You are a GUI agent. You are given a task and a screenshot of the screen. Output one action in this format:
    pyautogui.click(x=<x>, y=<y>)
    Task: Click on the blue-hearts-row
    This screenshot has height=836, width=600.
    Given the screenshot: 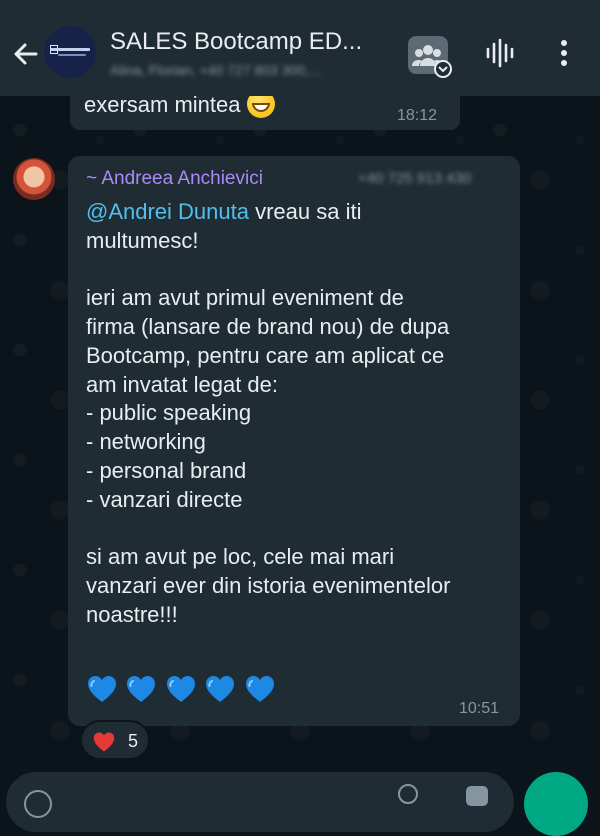 What is the action you would take?
    pyautogui.click(x=182, y=693)
    